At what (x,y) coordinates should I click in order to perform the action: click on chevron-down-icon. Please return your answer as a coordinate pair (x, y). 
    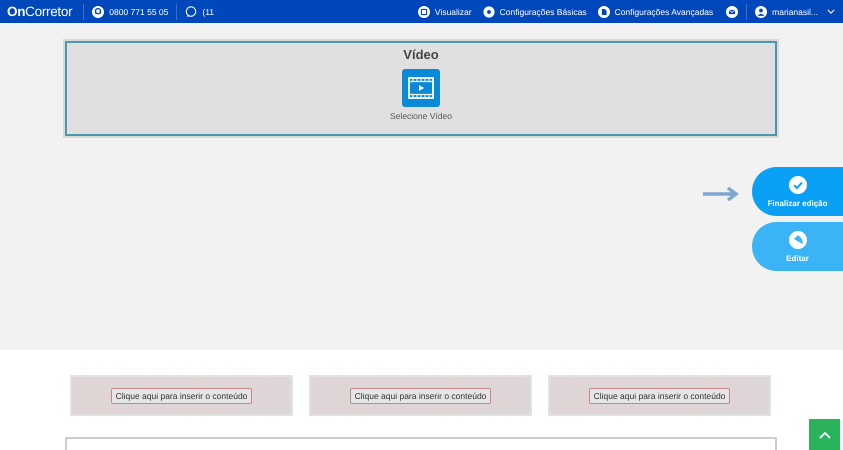
    Looking at the image, I should click on (831, 11).